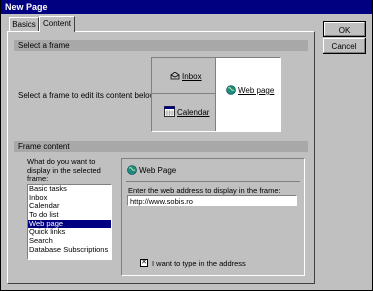 The image size is (373, 291). I want to click on cancel-button: Cancel, so click(344, 46).